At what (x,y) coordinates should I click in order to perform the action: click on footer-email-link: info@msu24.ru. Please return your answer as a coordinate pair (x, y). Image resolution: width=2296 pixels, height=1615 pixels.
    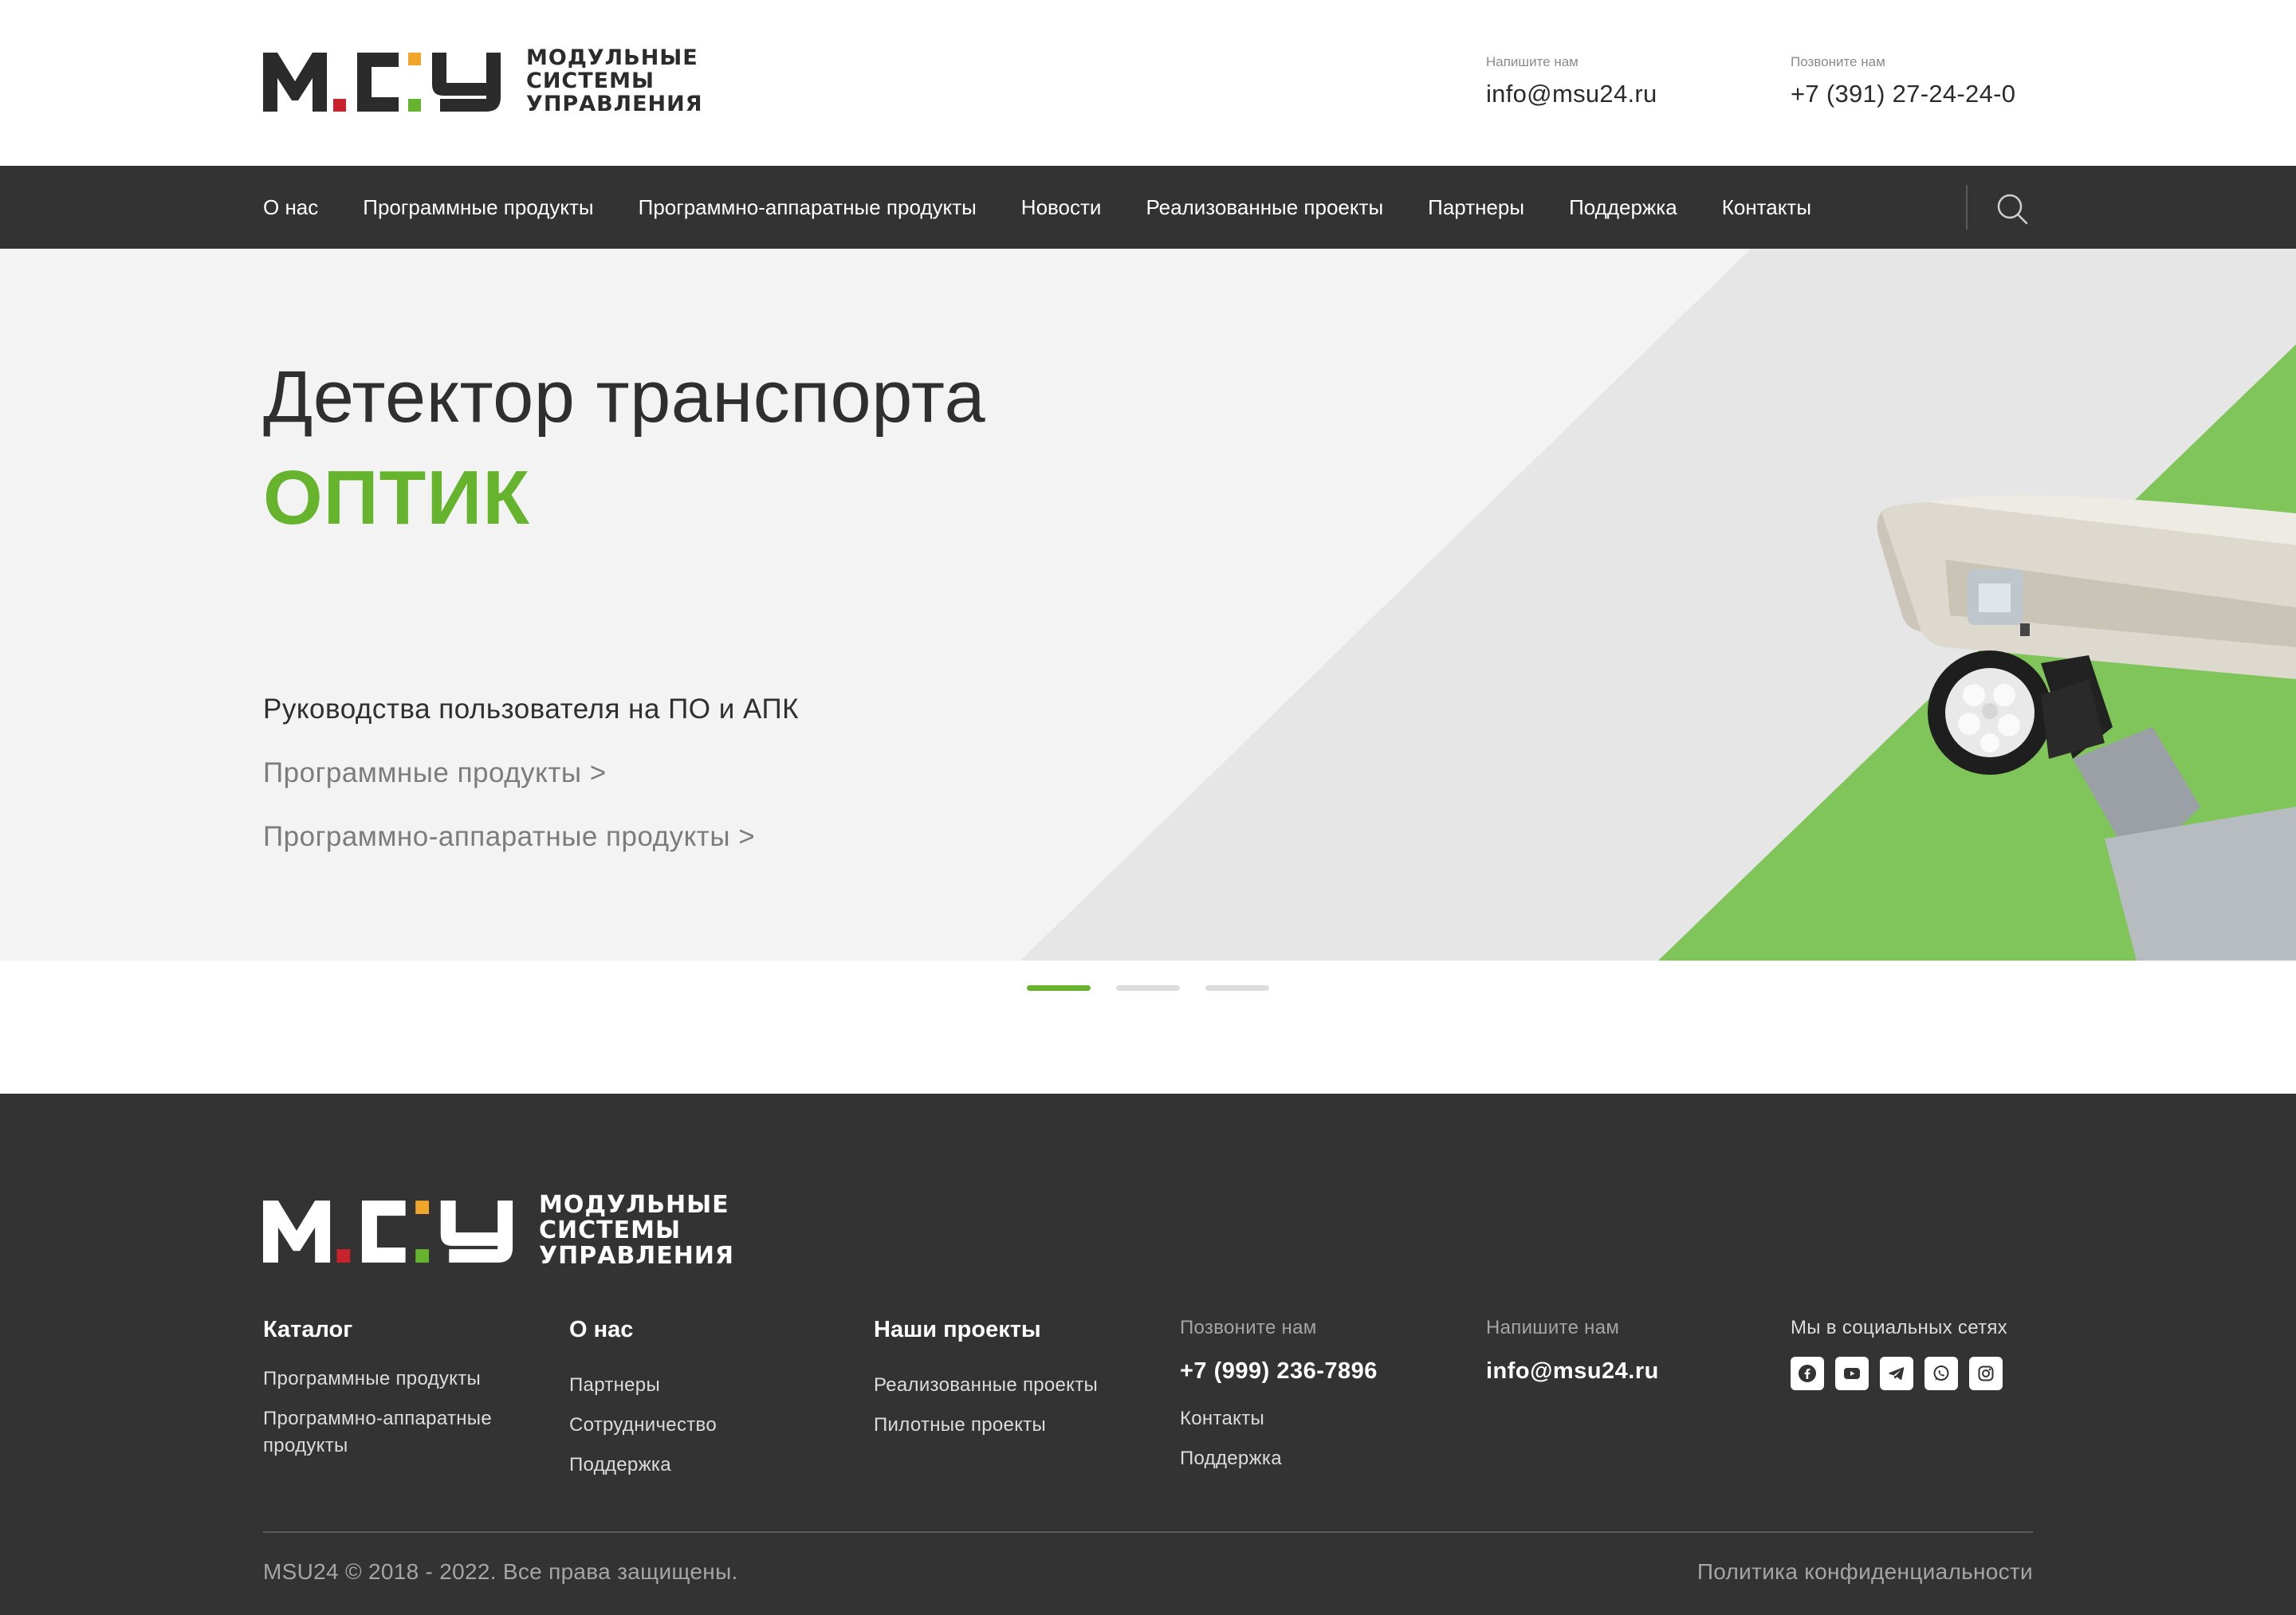
    Looking at the image, I should click on (1572, 1371).